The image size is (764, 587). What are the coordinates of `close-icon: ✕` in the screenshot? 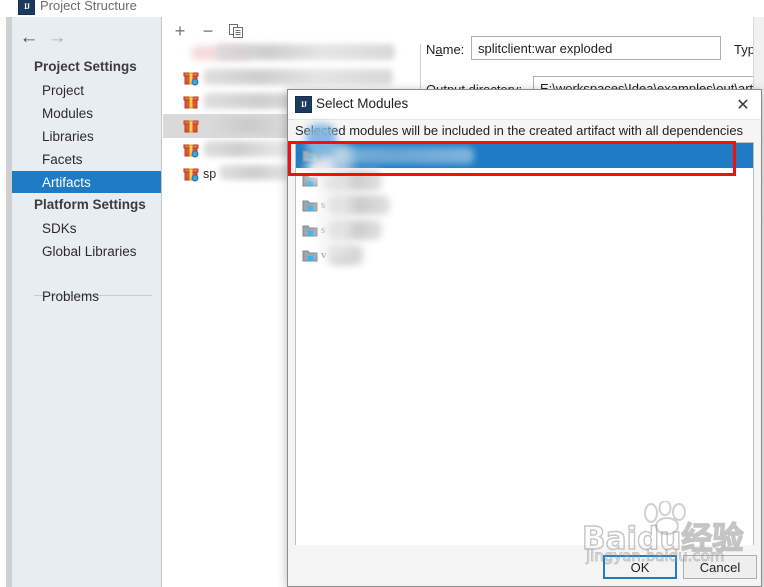 It's located at (743, 105).